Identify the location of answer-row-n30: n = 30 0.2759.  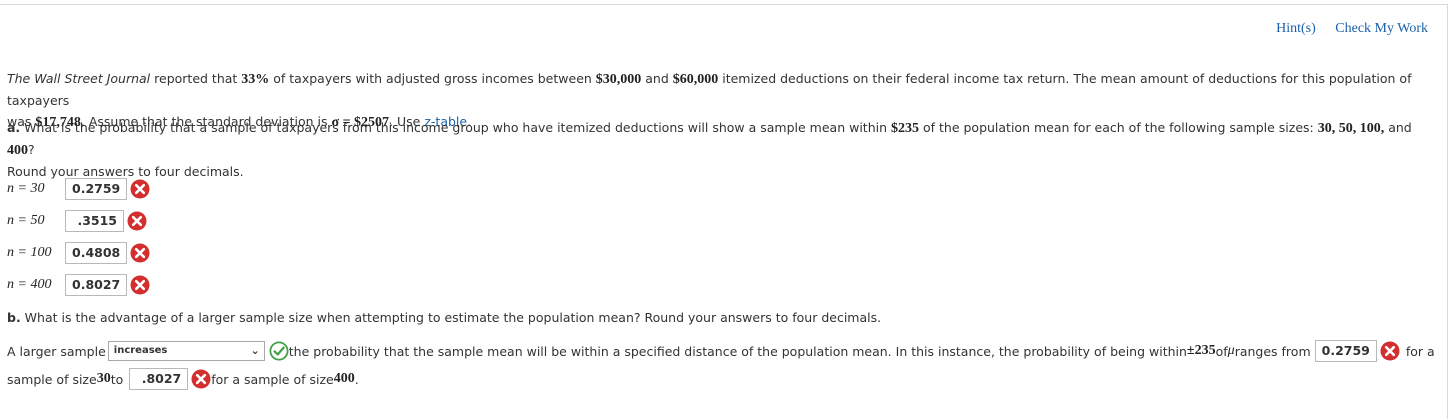
(78, 189).